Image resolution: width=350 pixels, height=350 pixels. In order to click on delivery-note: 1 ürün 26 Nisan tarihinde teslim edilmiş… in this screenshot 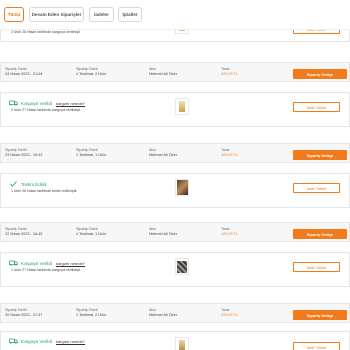, I will do `click(44, 191)`.